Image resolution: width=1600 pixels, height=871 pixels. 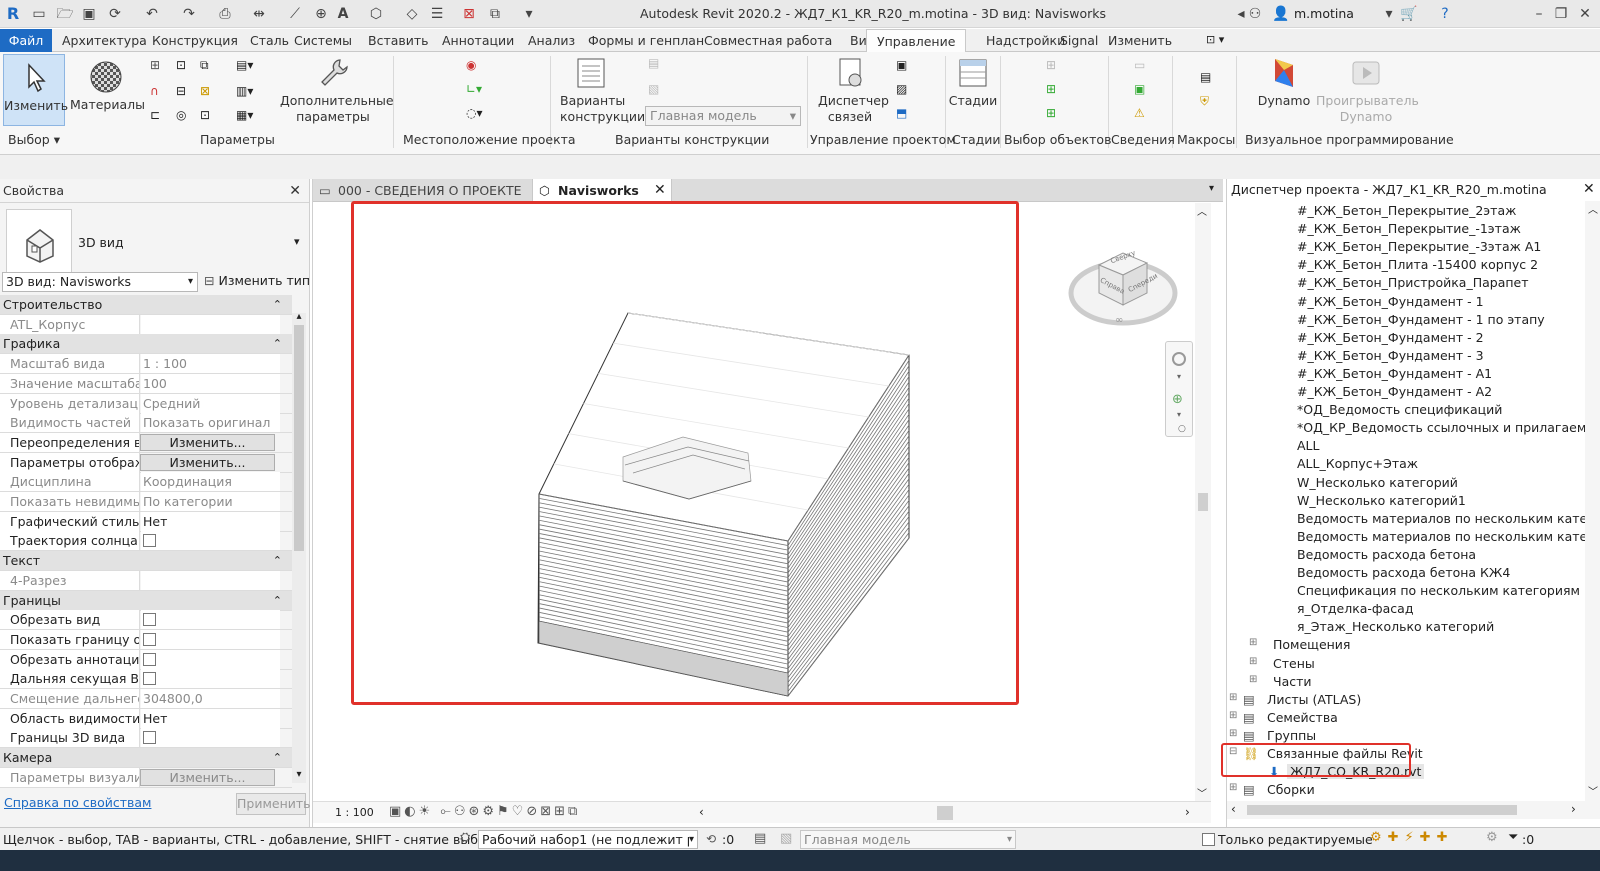 What do you see at coordinates (159, 93) in the screenshot?
I see `project-params-icon: ∩` at bounding box center [159, 93].